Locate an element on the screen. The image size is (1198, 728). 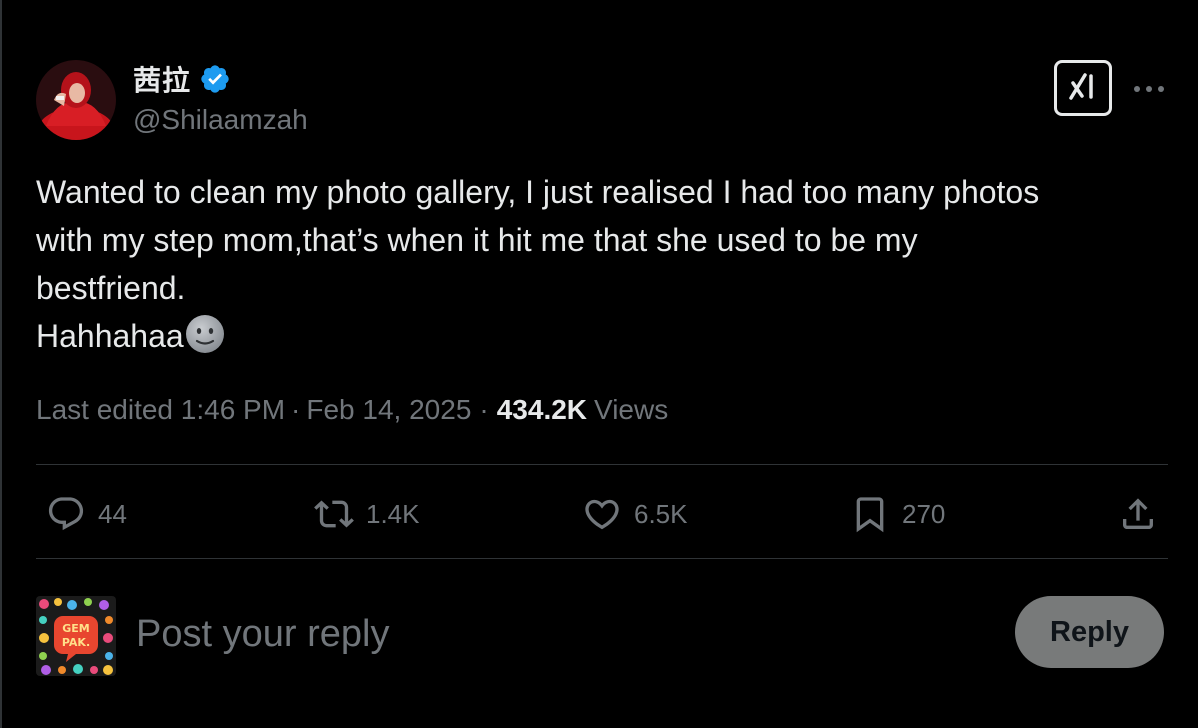
like-icon is located at coordinates (602, 514).